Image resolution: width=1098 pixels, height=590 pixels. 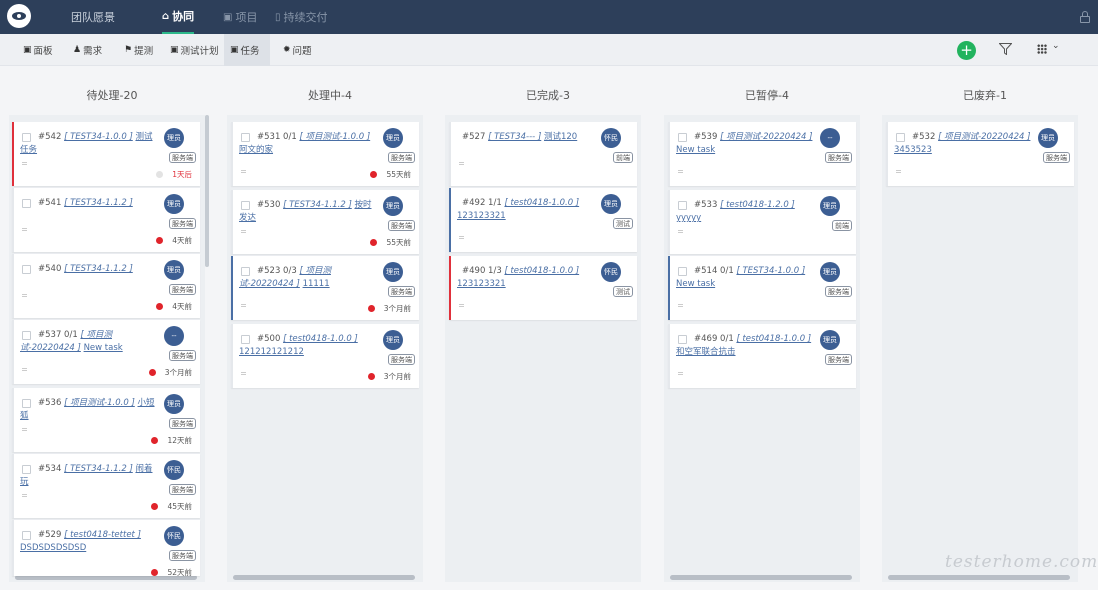 I want to click on card-title: #529 [ test0418-tettet ] DSDSDSDSDSD, so click(x=90, y=542).